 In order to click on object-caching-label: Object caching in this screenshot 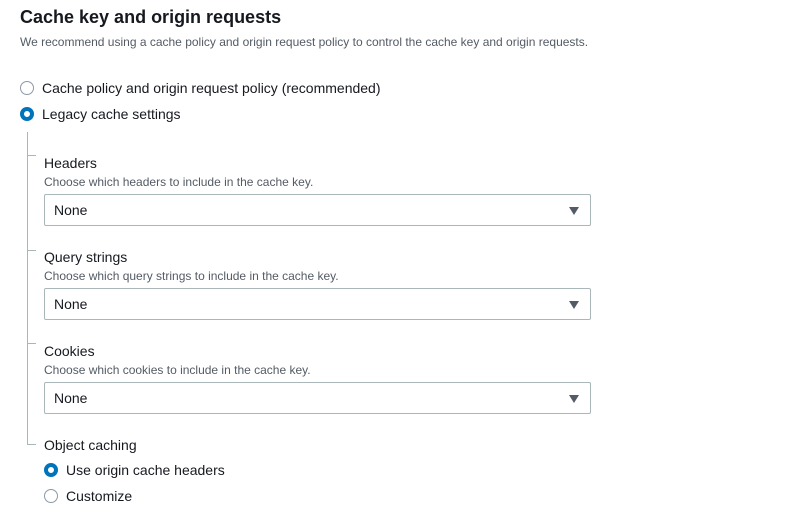, I will do `click(90, 445)`.